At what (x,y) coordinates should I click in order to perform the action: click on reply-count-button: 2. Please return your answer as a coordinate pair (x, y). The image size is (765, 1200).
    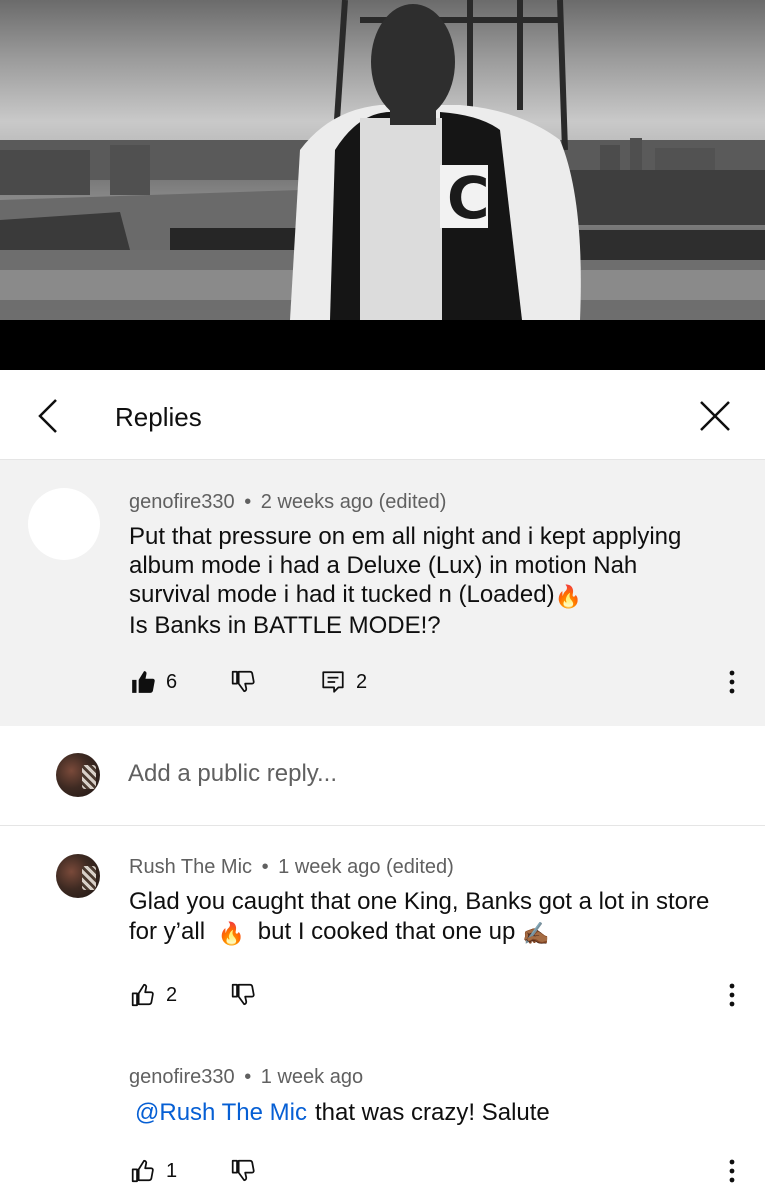
    Looking at the image, I should click on (343, 682).